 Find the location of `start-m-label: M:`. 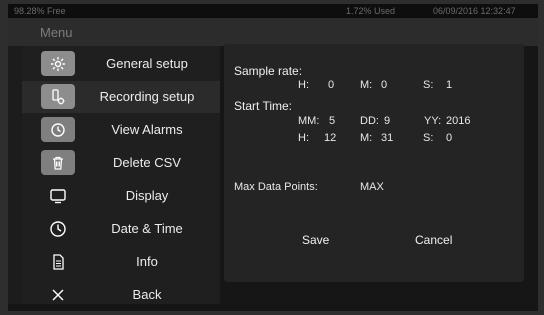

start-m-label: M: is located at coordinates (366, 138).